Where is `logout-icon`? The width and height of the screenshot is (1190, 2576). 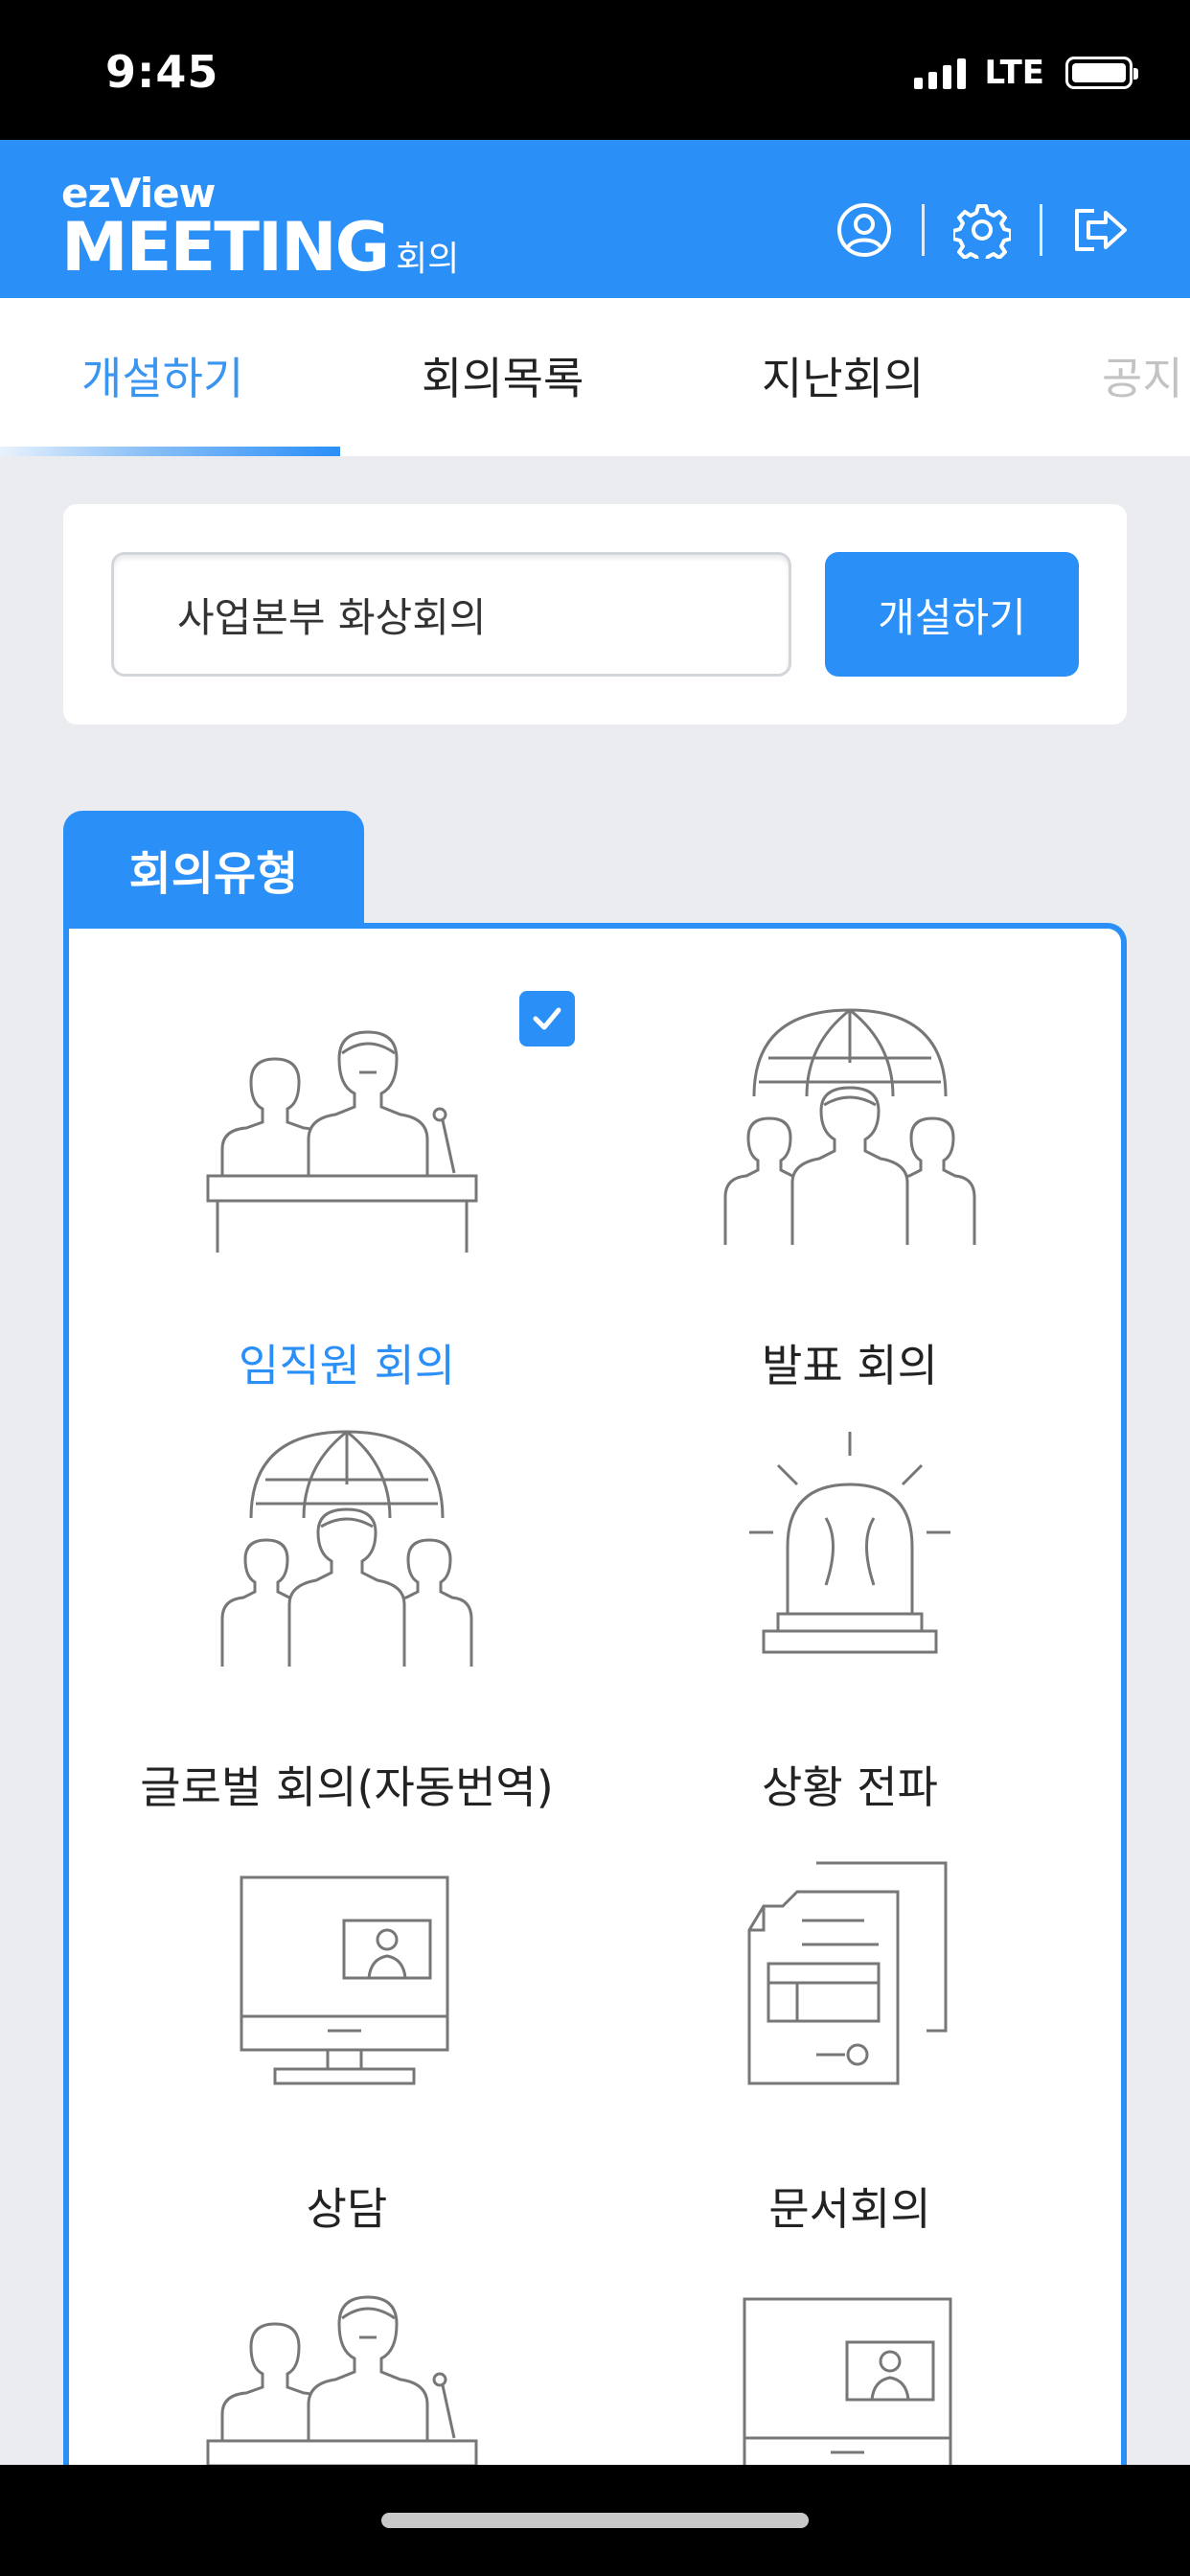
logout-icon is located at coordinates (1100, 230).